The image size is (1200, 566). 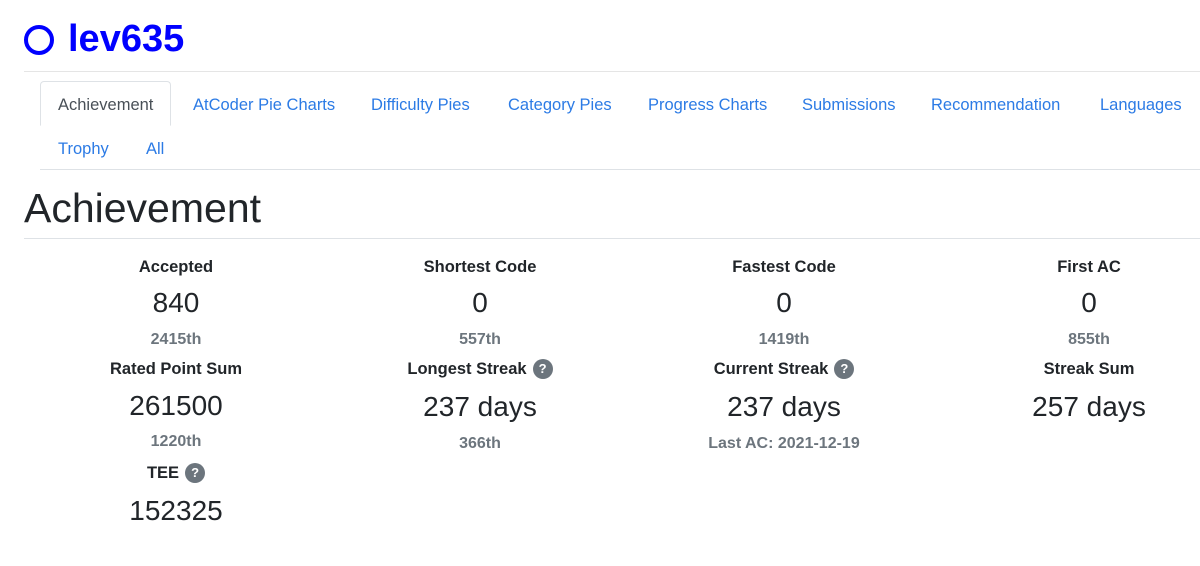 What do you see at coordinates (176, 267) in the screenshot?
I see `stat-label: Accepted` at bounding box center [176, 267].